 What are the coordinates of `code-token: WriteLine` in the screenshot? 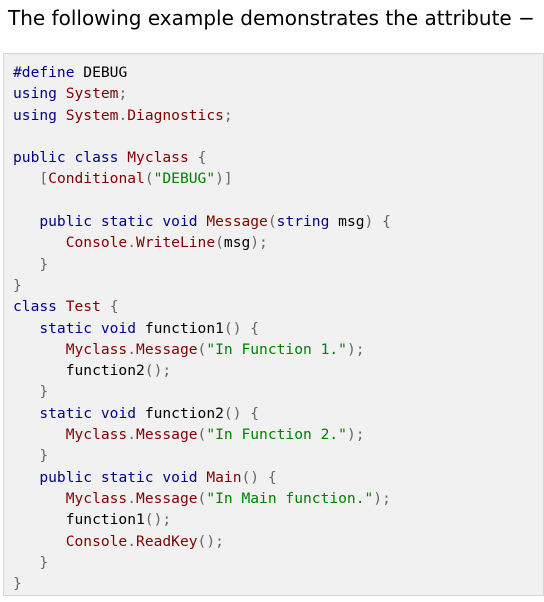 It's located at (176, 243).